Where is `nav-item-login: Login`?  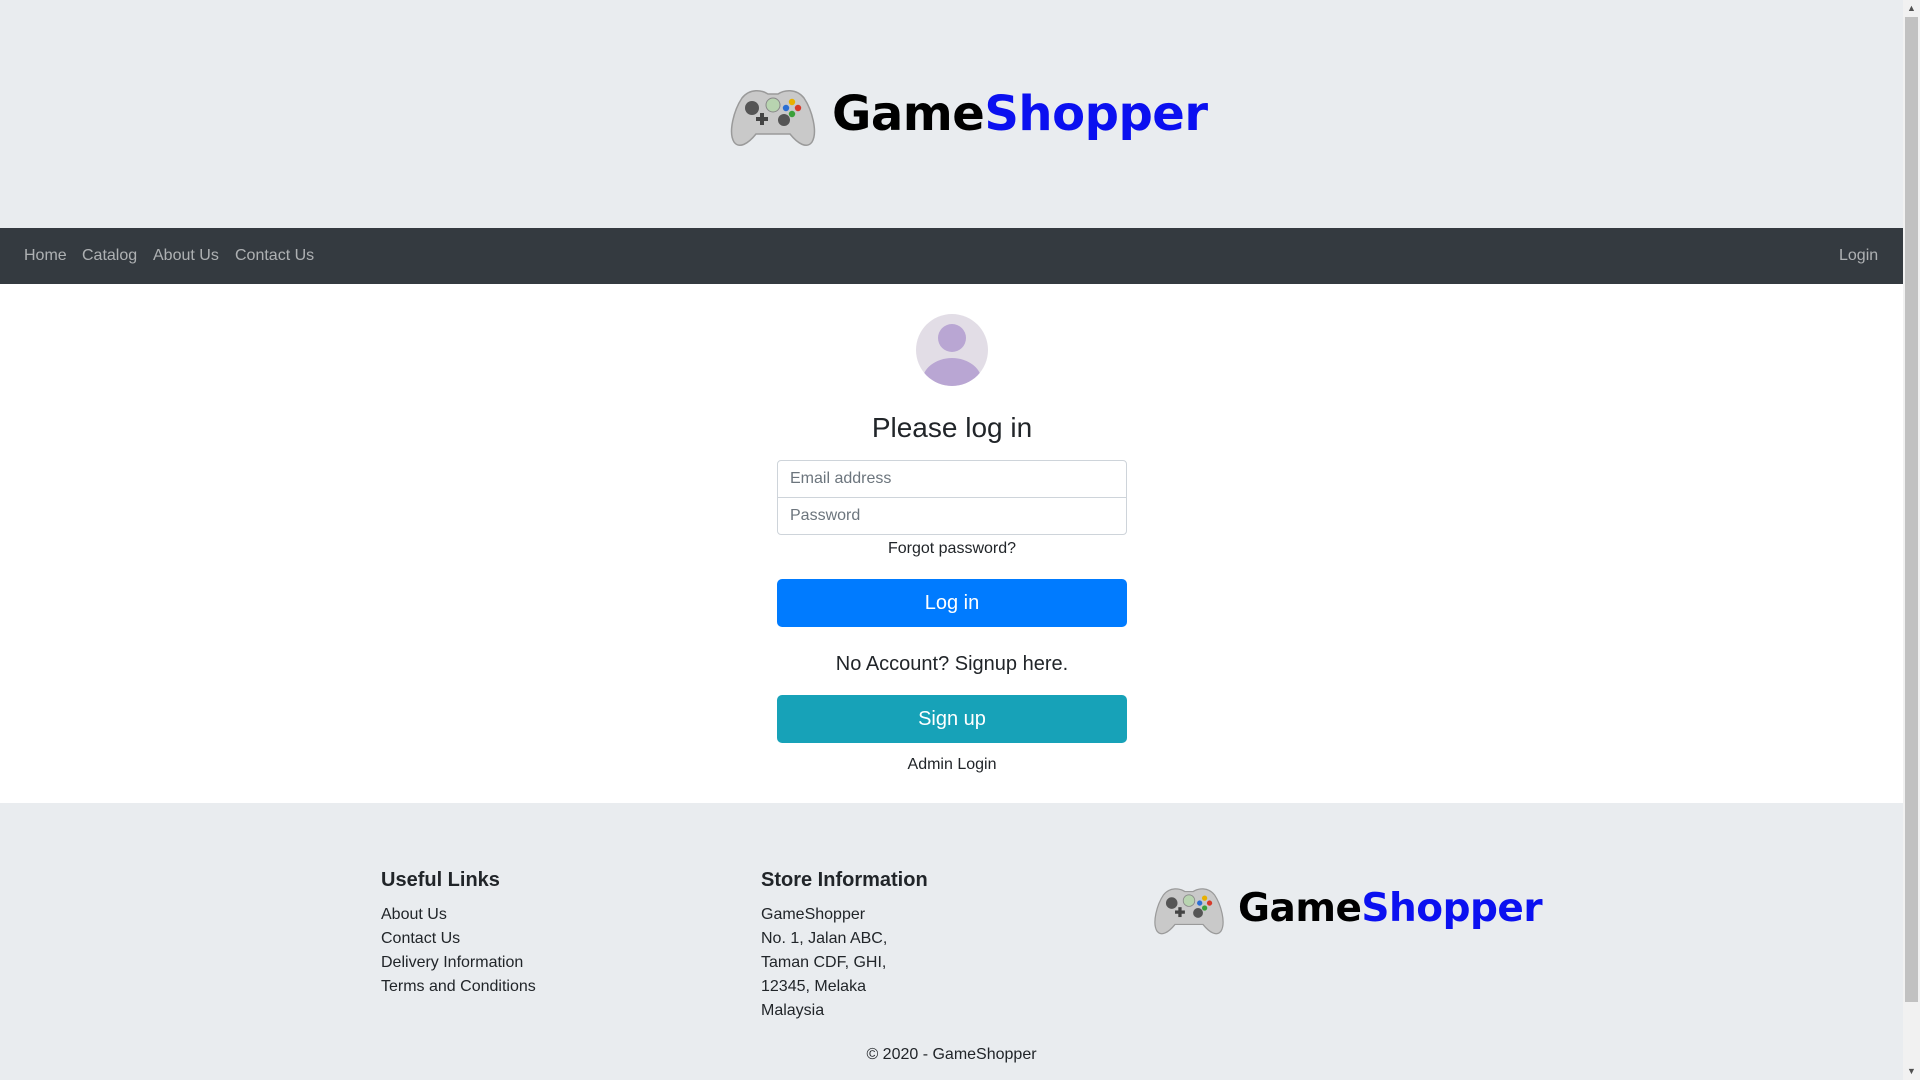
nav-item-login: Login is located at coordinates (1858, 256).